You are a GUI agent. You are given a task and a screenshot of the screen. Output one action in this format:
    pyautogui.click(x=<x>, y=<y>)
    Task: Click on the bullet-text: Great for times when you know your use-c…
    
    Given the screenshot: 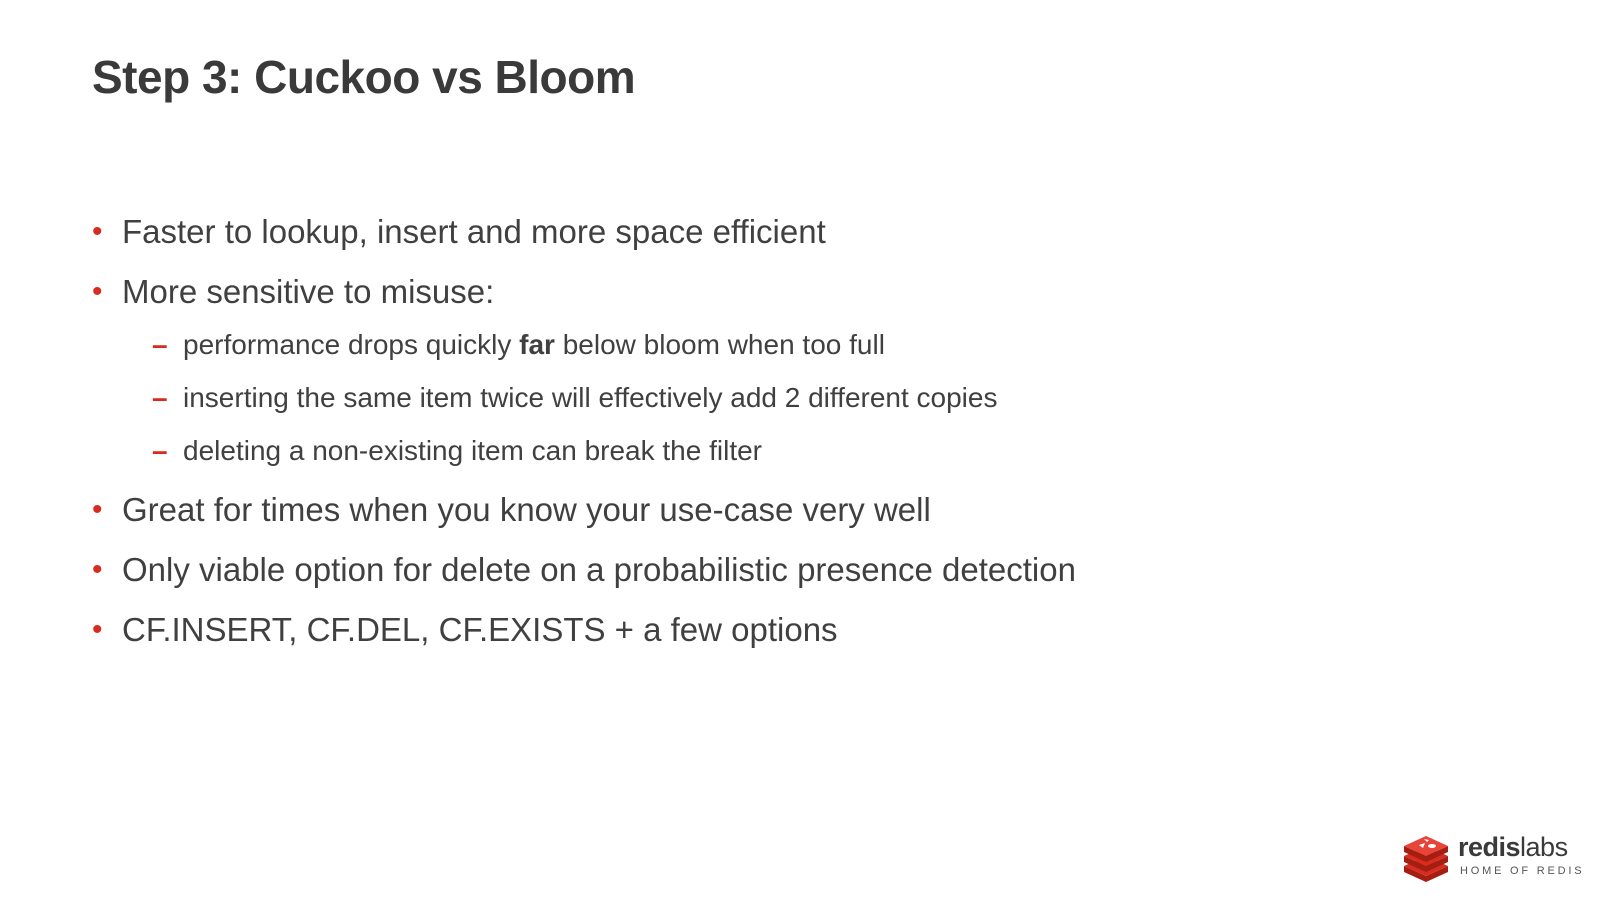 What is the action you would take?
    pyautogui.click(x=526, y=509)
    